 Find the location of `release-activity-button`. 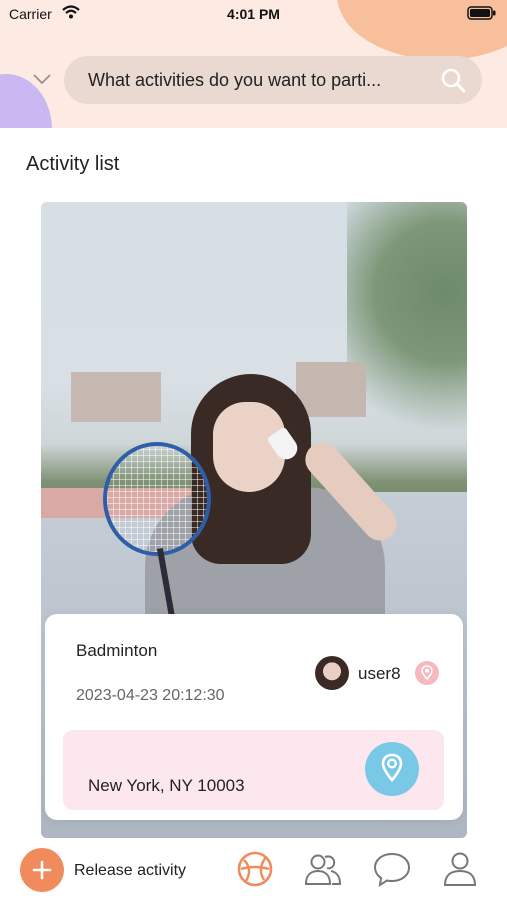

release-activity-button is located at coordinates (42, 870).